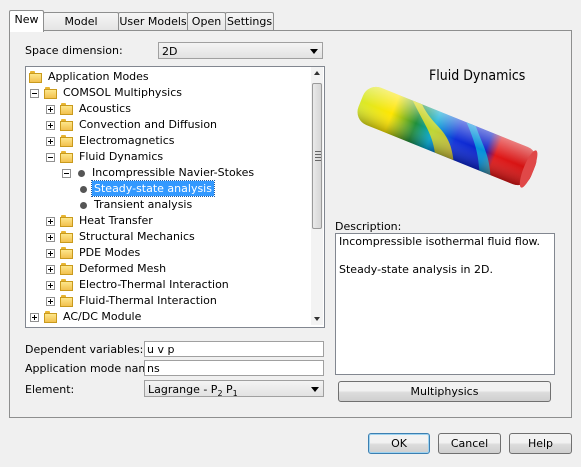 The image size is (581, 467). I want to click on description-label: Description:, so click(368, 226).